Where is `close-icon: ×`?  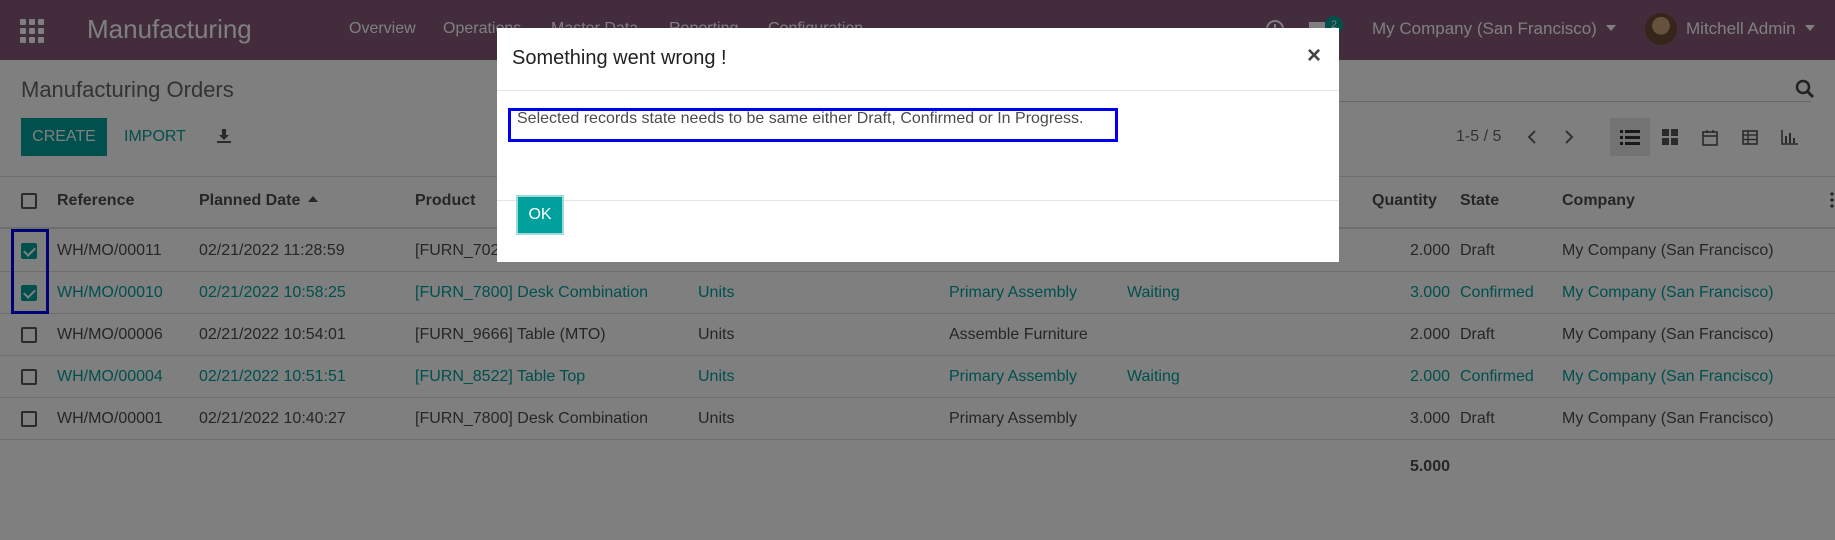 close-icon: × is located at coordinates (1314, 56).